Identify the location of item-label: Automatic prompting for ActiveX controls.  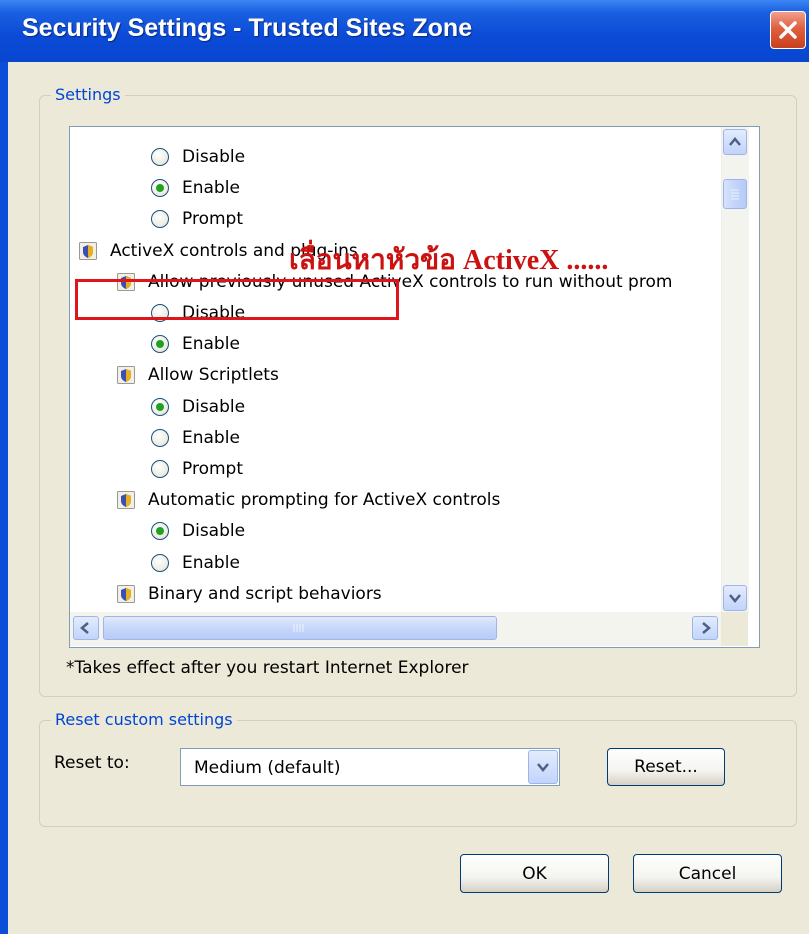
(324, 500).